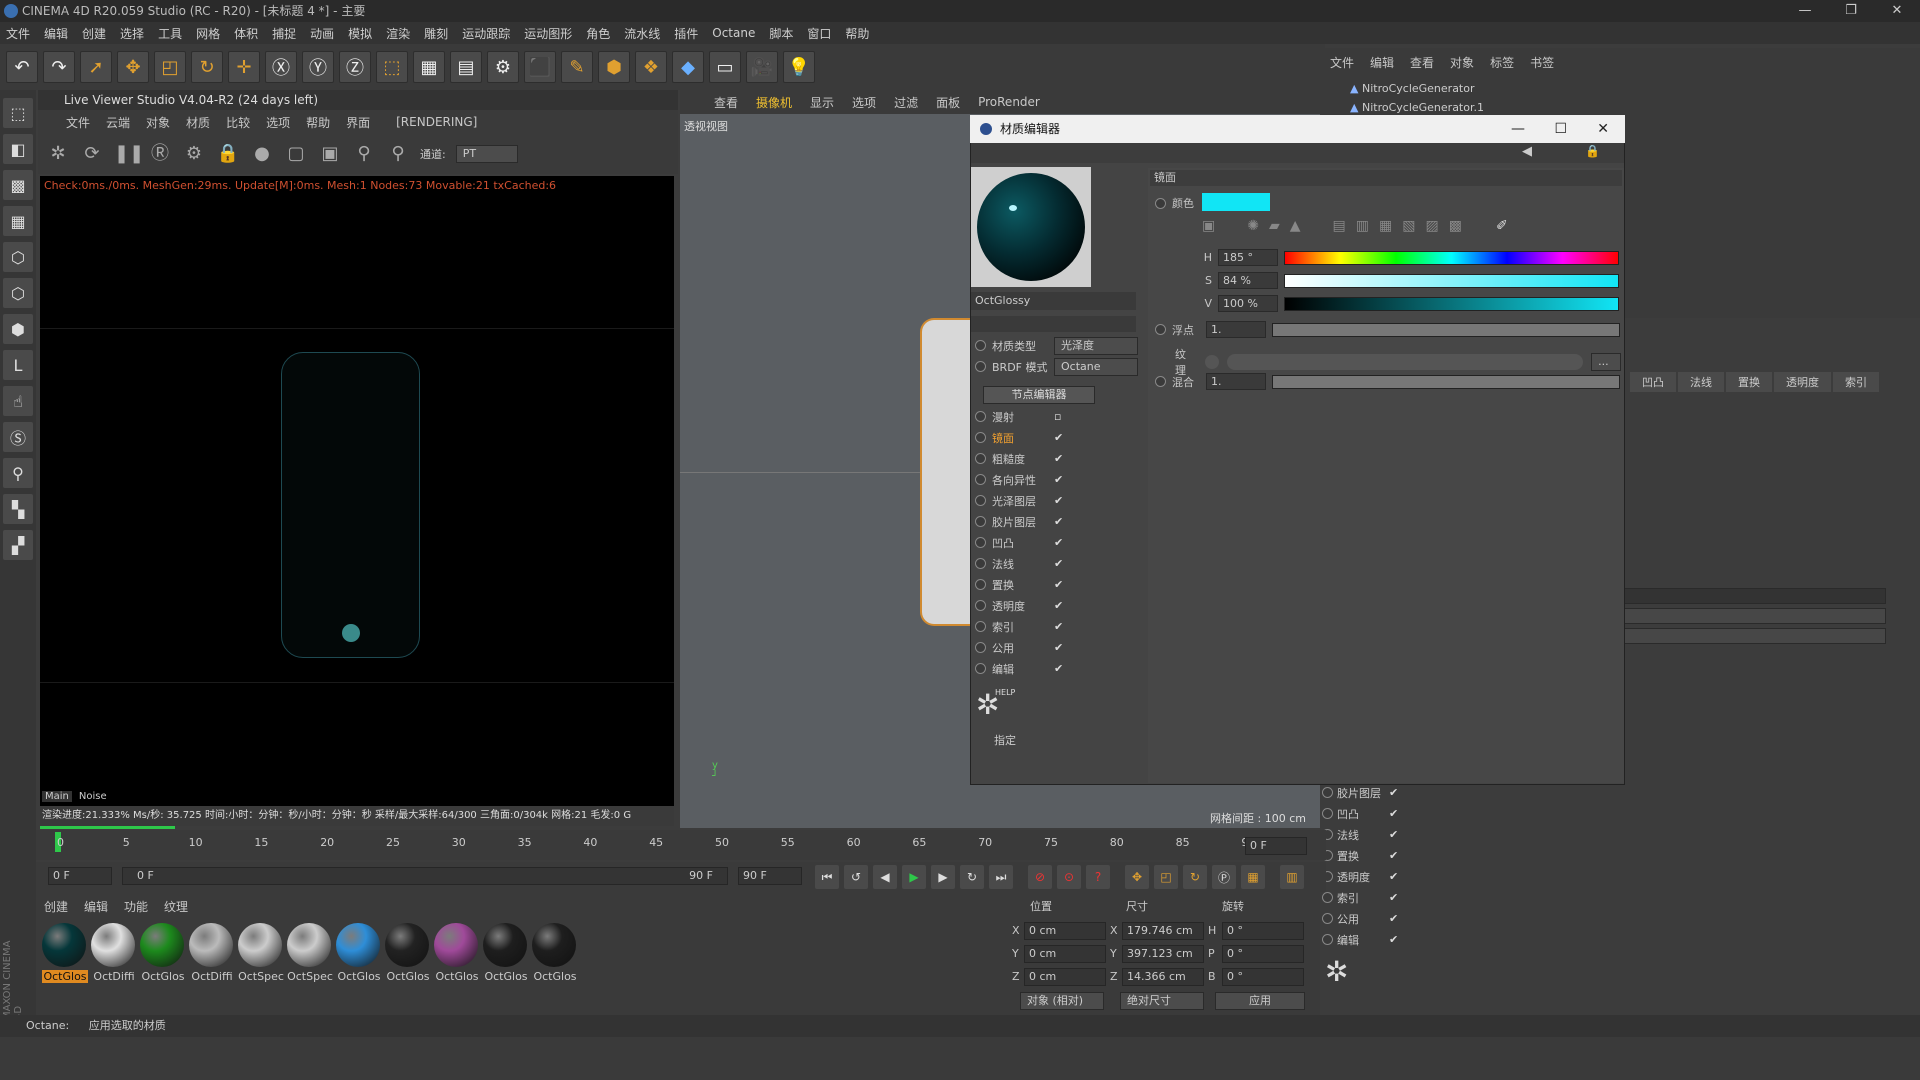 The height and width of the screenshot is (1080, 1920). What do you see at coordinates (93, 796) in the screenshot?
I see `lv-tab-noise: Noise` at bounding box center [93, 796].